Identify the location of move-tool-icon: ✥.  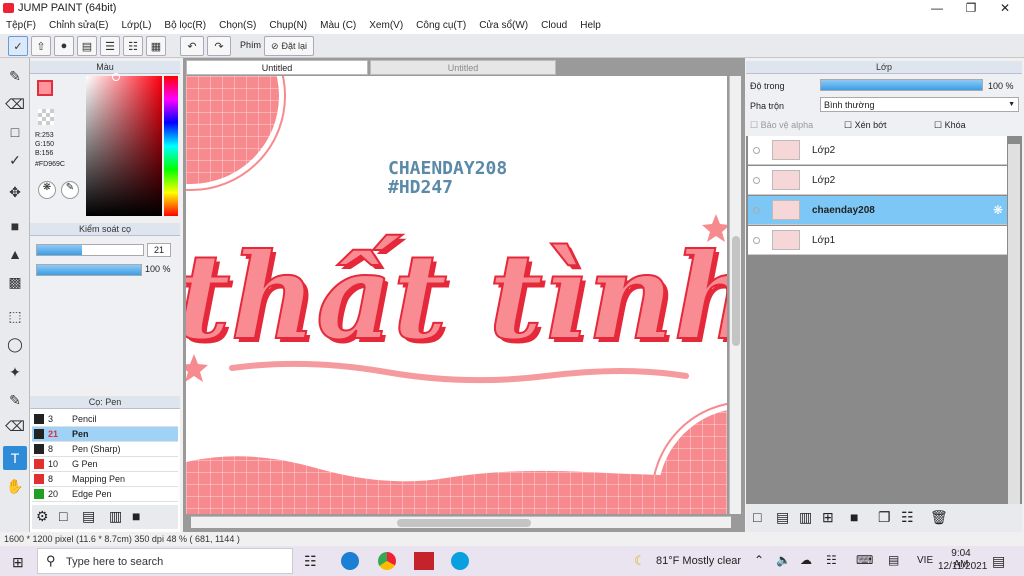
(15, 192).